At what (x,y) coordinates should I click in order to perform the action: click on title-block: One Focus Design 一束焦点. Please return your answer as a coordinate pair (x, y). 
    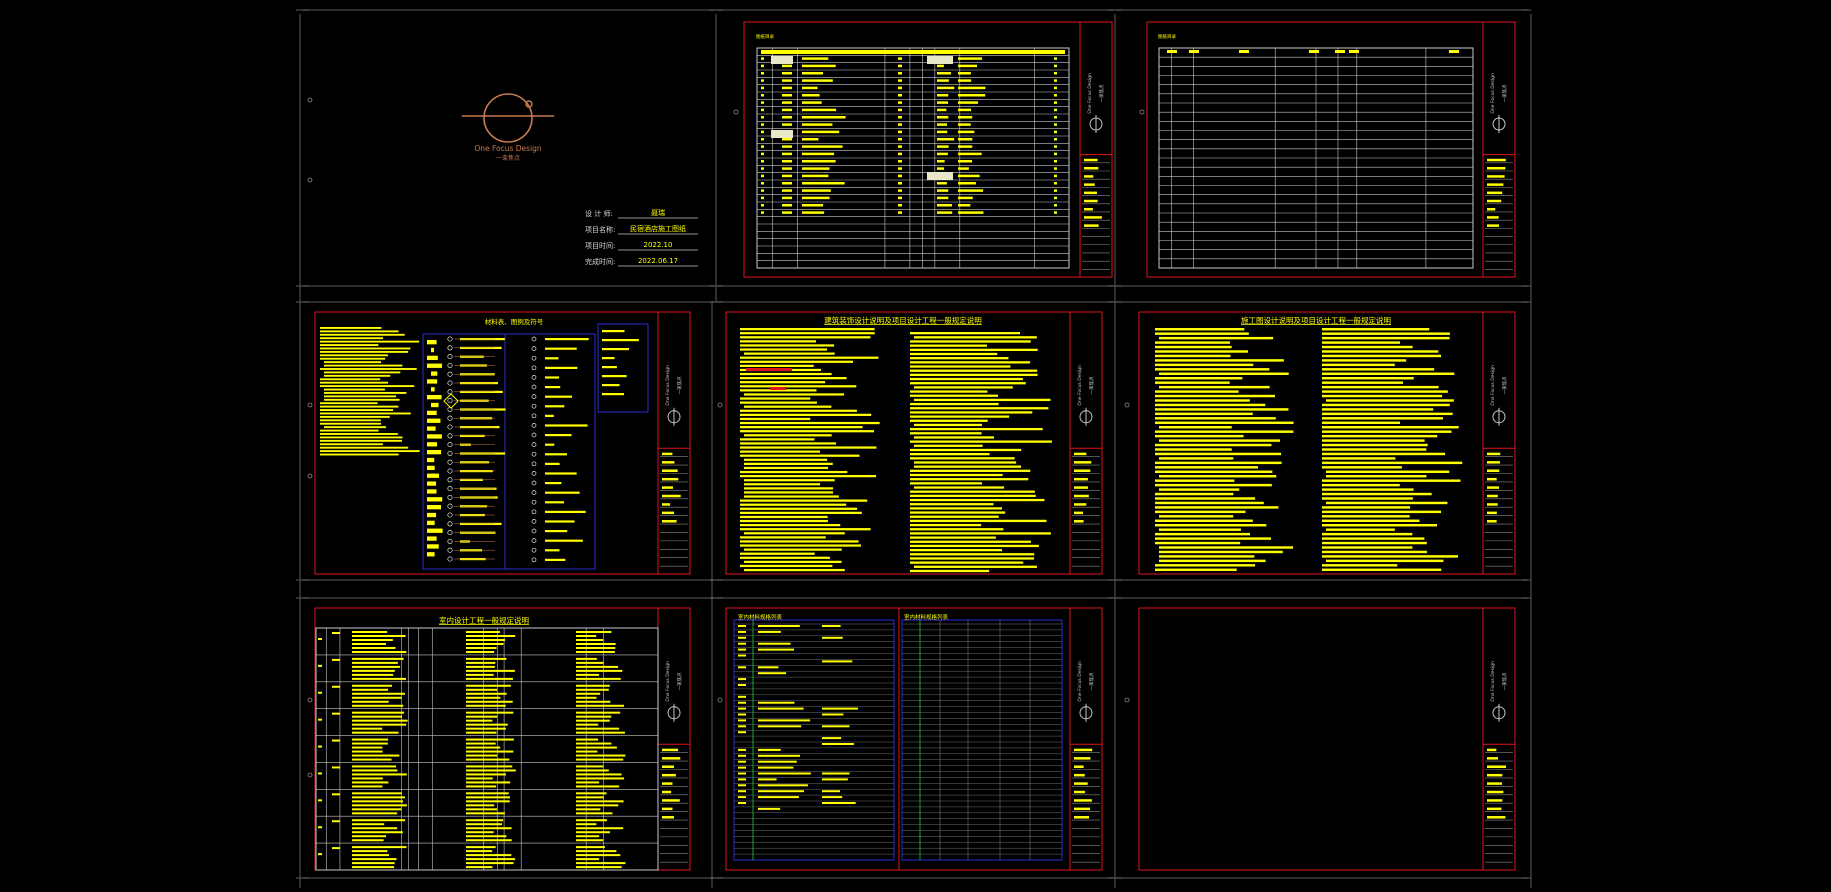
    Looking at the image, I should click on (674, 739).